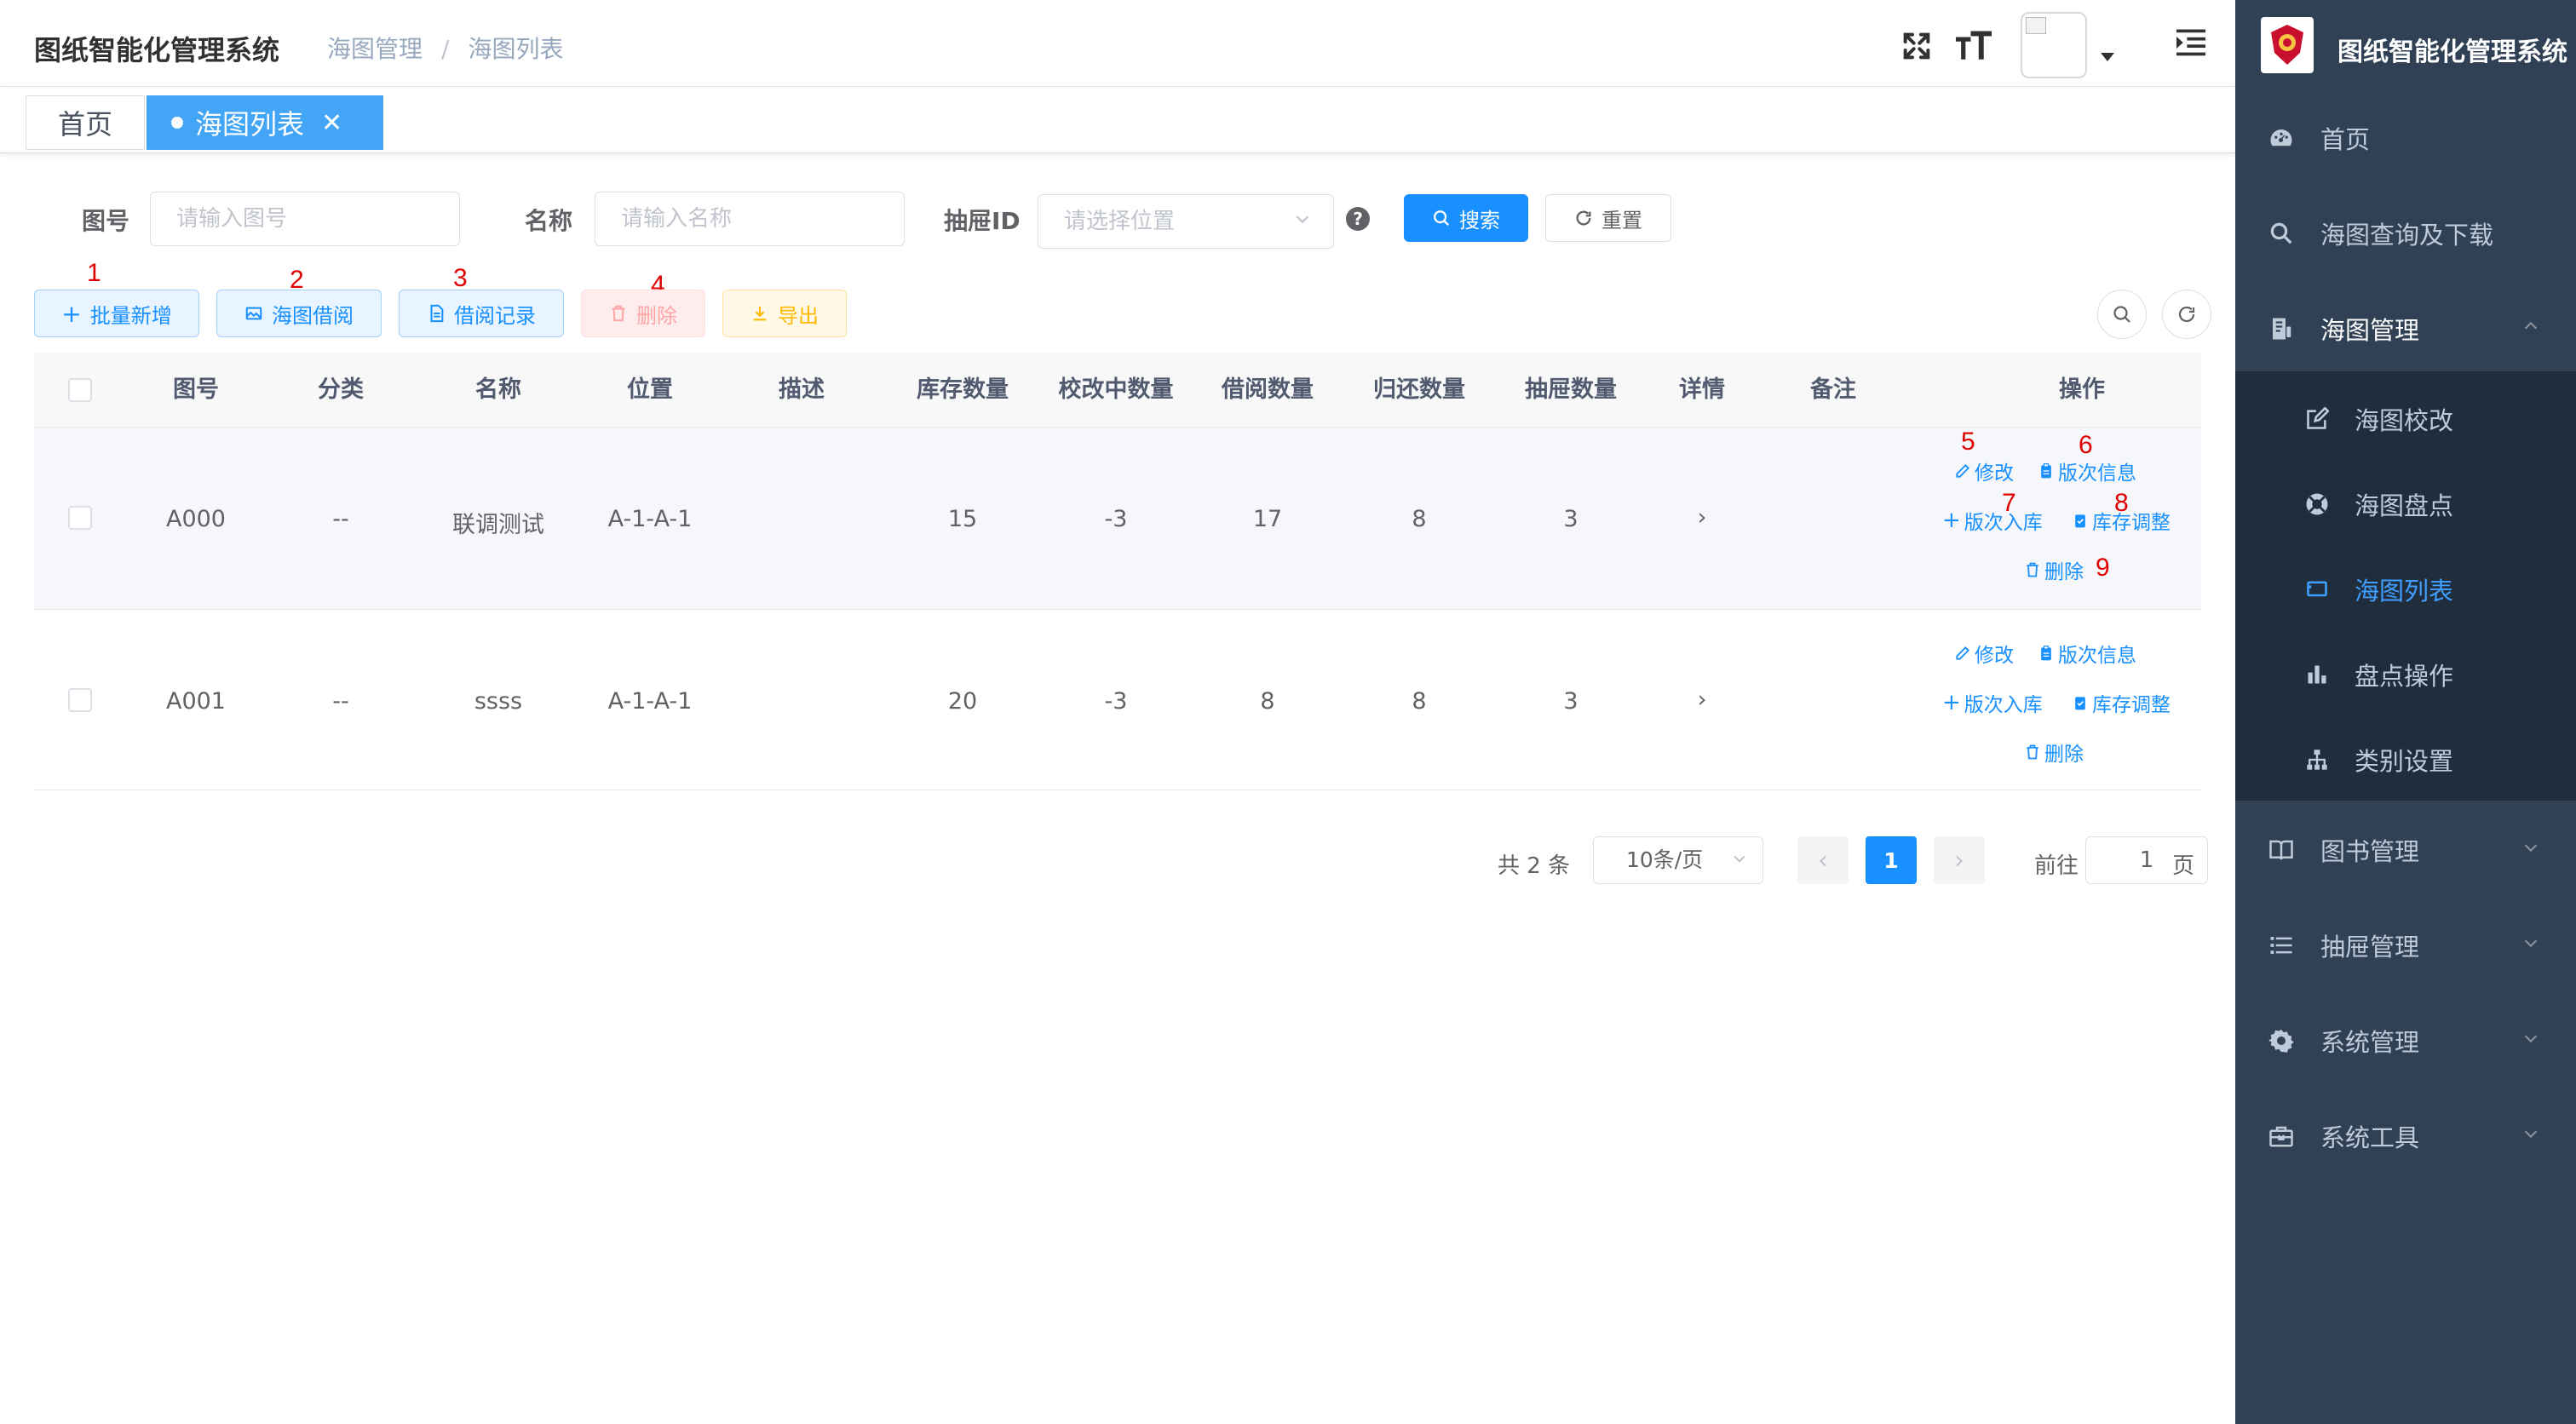  Describe the element at coordinates (1118, 43) in the screenshot. I see `navbar: 图纸智能化管理系统 海图管理 / 海图列表` at that location.